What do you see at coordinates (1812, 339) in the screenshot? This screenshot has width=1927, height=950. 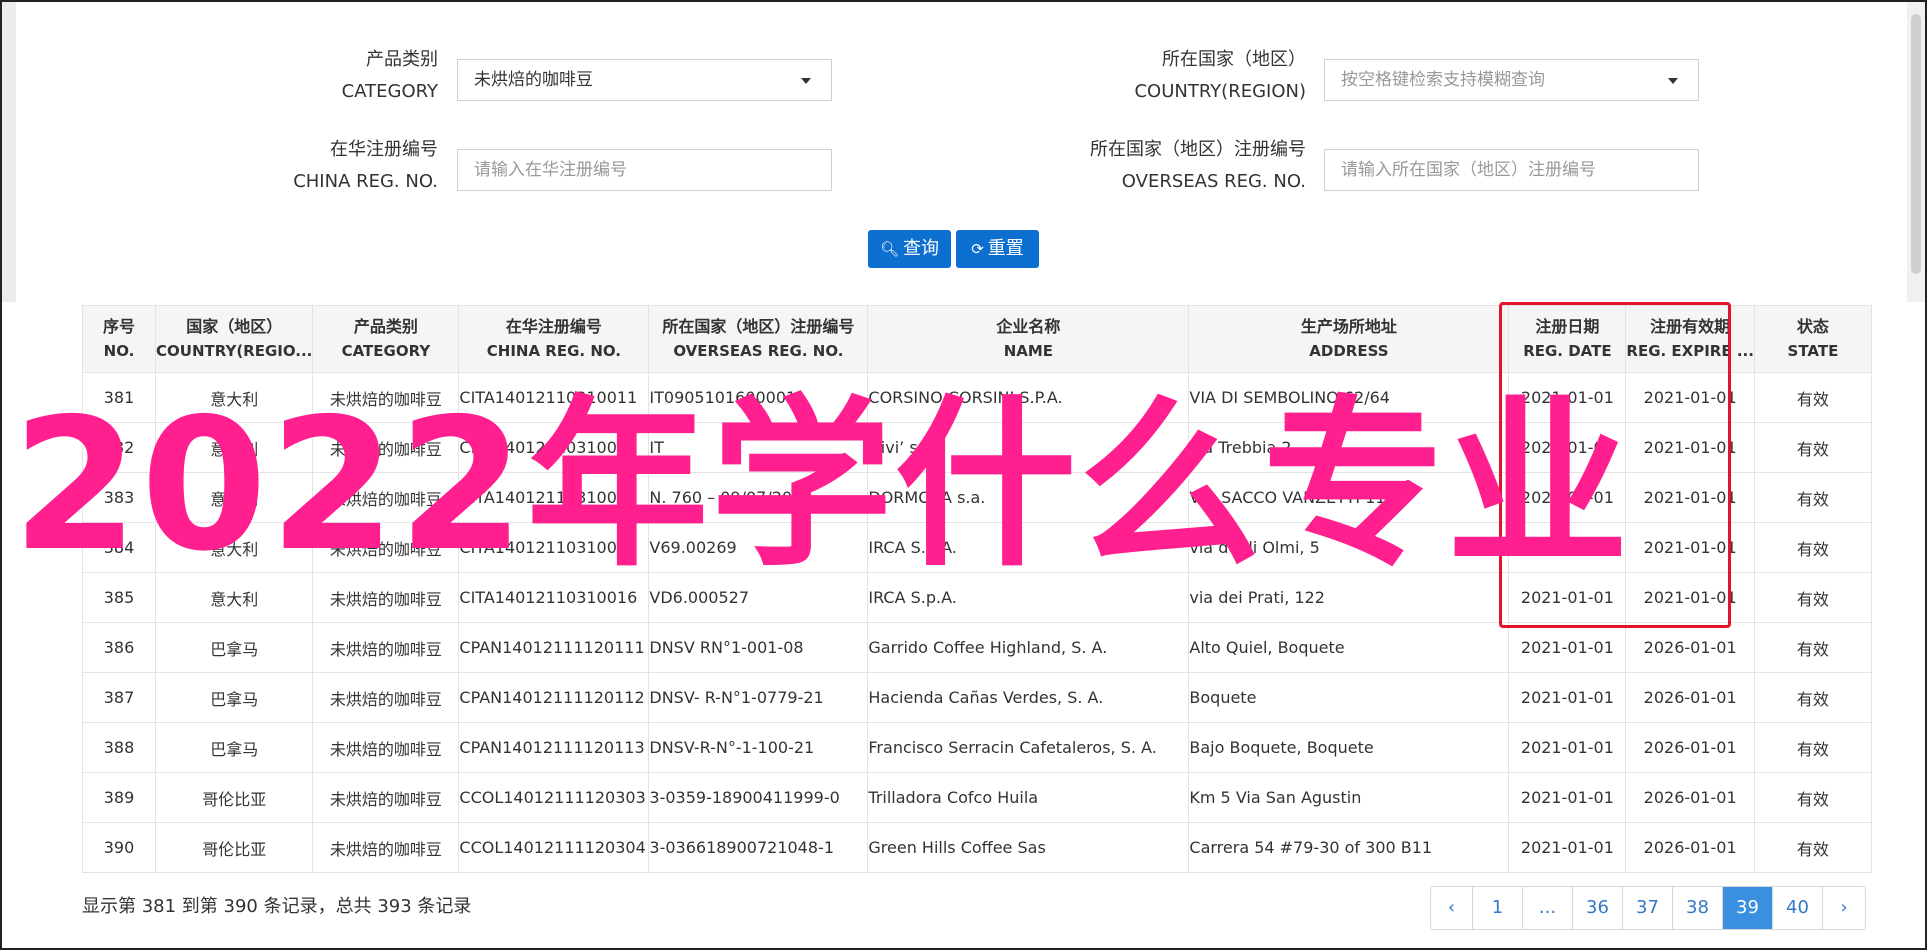 I see `column-header: 状态 STATE` at bounding box center [1812, 339].